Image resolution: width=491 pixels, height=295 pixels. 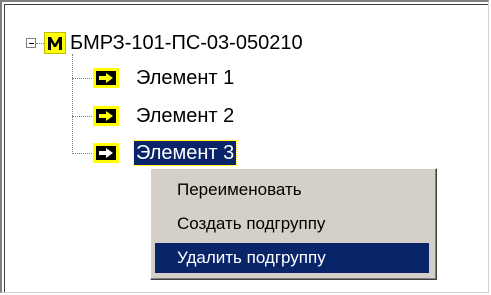 I want to click on tree-node-element-2: Элемент 2, so click(x=185, y=116).